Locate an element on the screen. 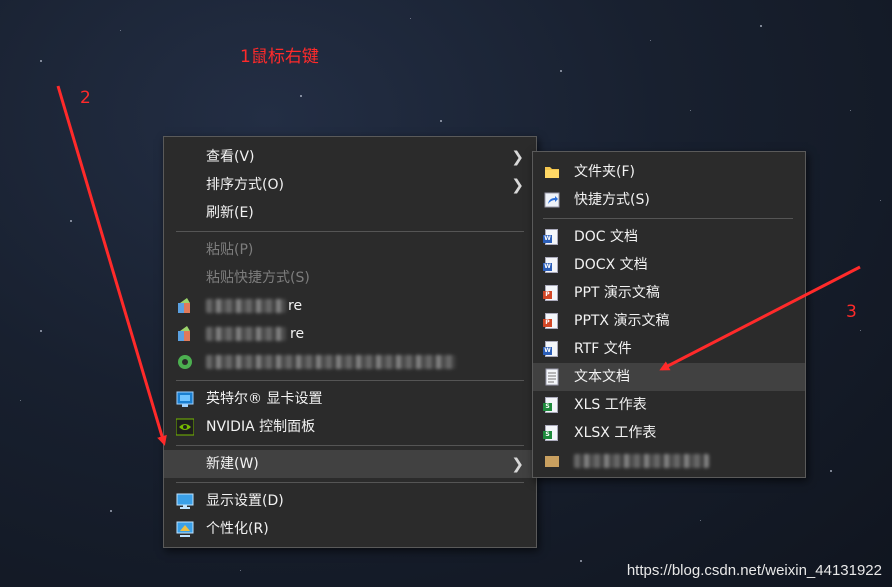 Image resolution: width=892 pixels, height=587 pixels. menu-item-label: 刷新(E) is located at coordinates (230, 213).